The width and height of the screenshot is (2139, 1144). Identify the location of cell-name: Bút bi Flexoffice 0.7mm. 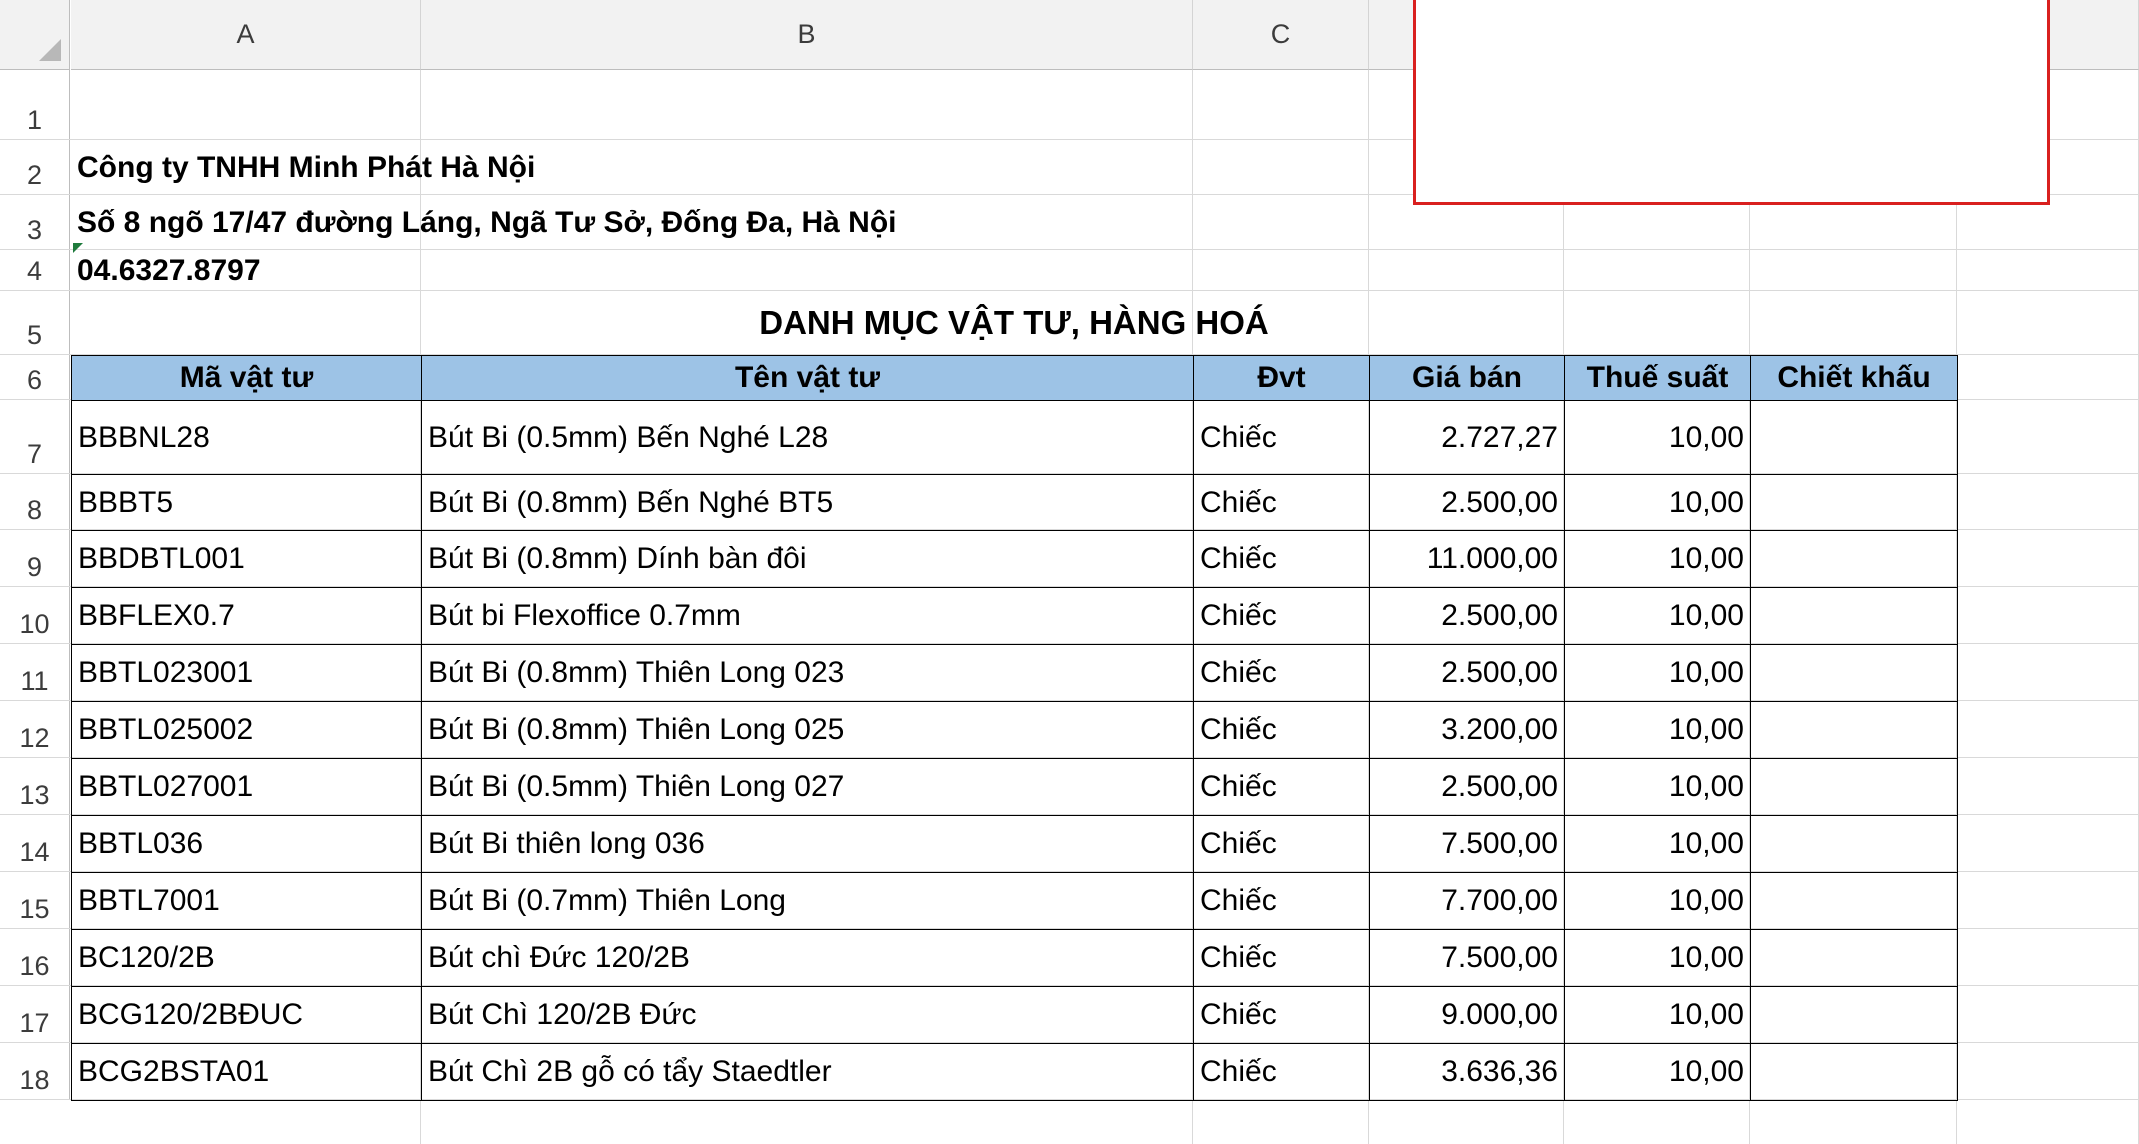
(807, 616).